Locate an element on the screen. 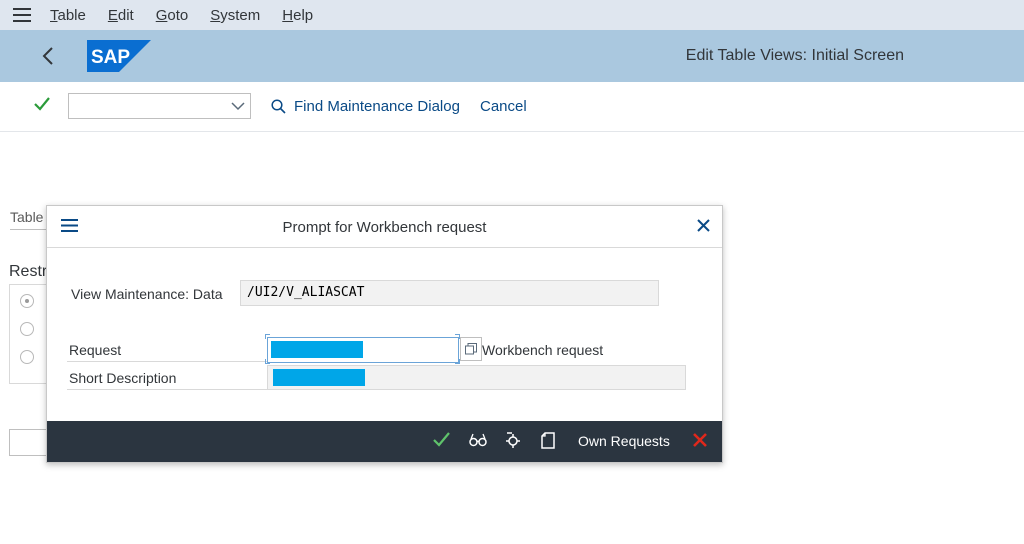 This screenshot has width=1024, height=544. short-description-underline is located at coordinates (167, 389).